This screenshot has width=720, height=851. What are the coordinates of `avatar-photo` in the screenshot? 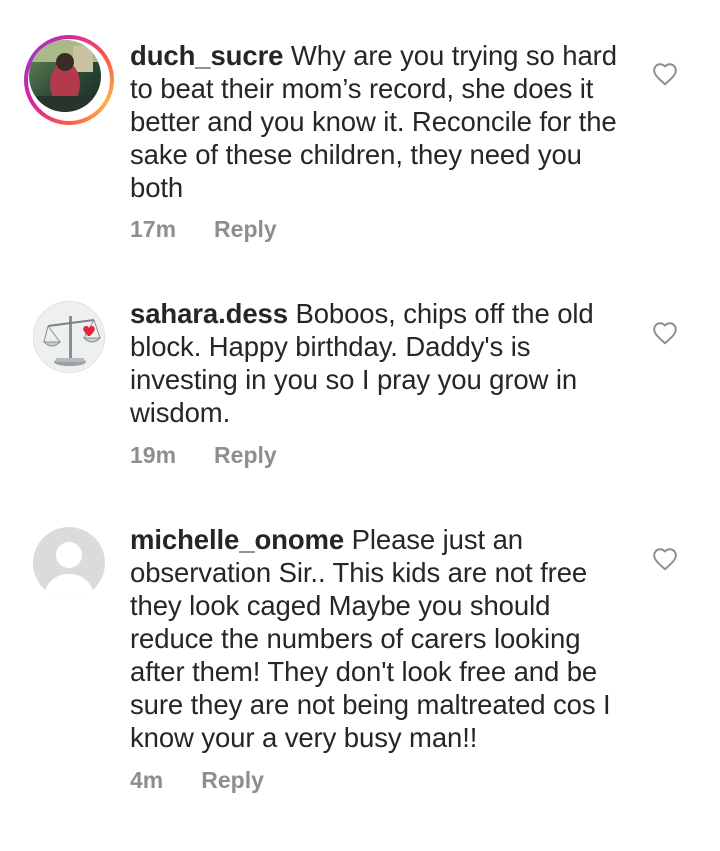 It's located at (65, 76).